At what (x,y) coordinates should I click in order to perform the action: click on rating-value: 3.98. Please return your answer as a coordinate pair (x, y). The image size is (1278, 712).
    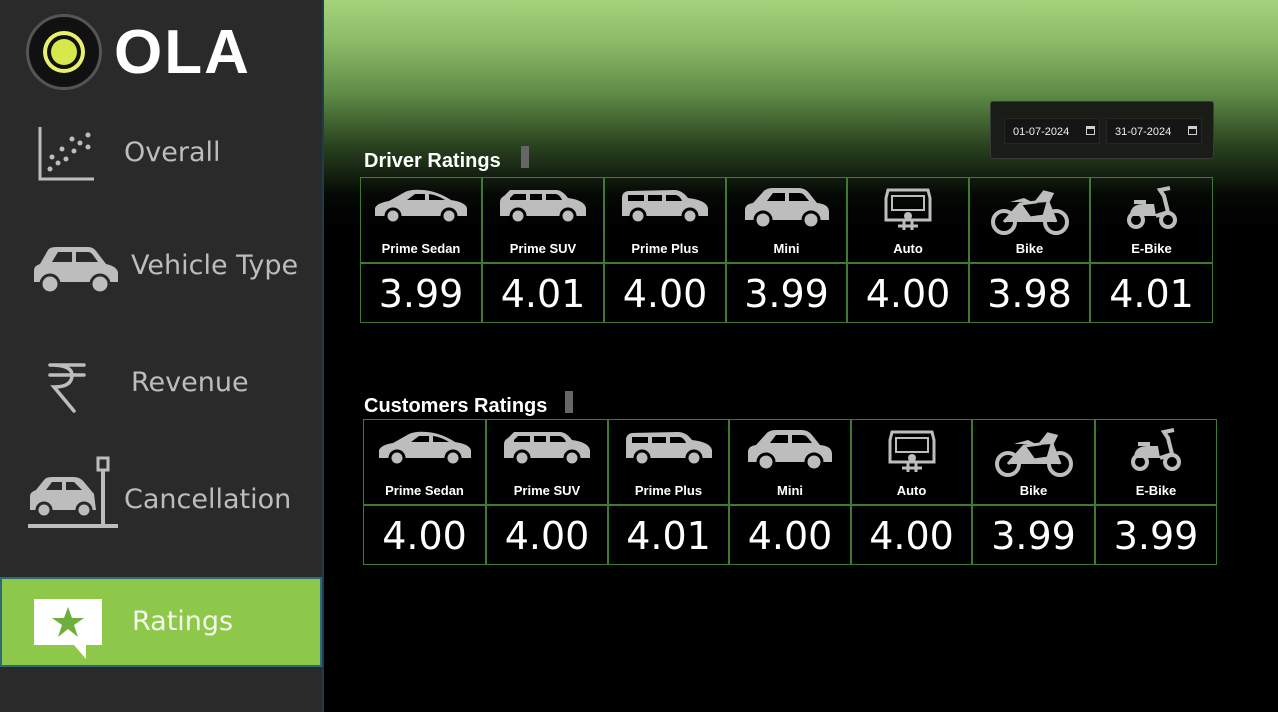
    Looking at the image, I should click on (1029, 294).